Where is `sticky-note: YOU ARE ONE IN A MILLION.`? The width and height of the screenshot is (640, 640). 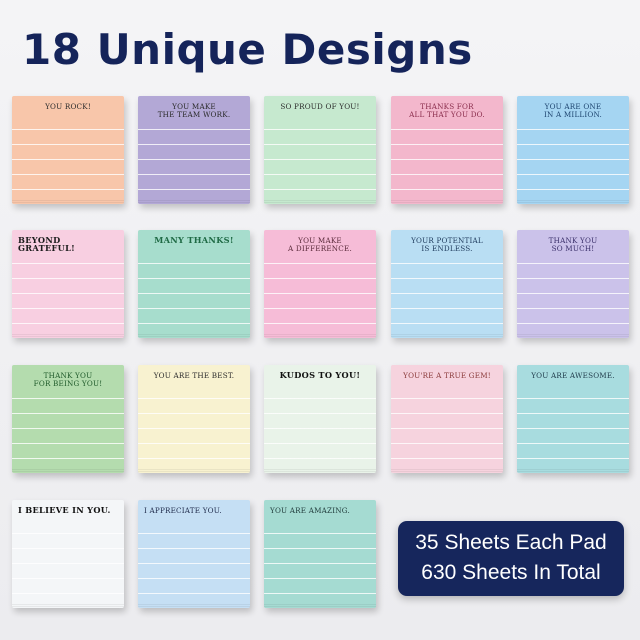 sticky-note: YOU ARE ONE IN A MILLION. is located at coordinates (573, 150).